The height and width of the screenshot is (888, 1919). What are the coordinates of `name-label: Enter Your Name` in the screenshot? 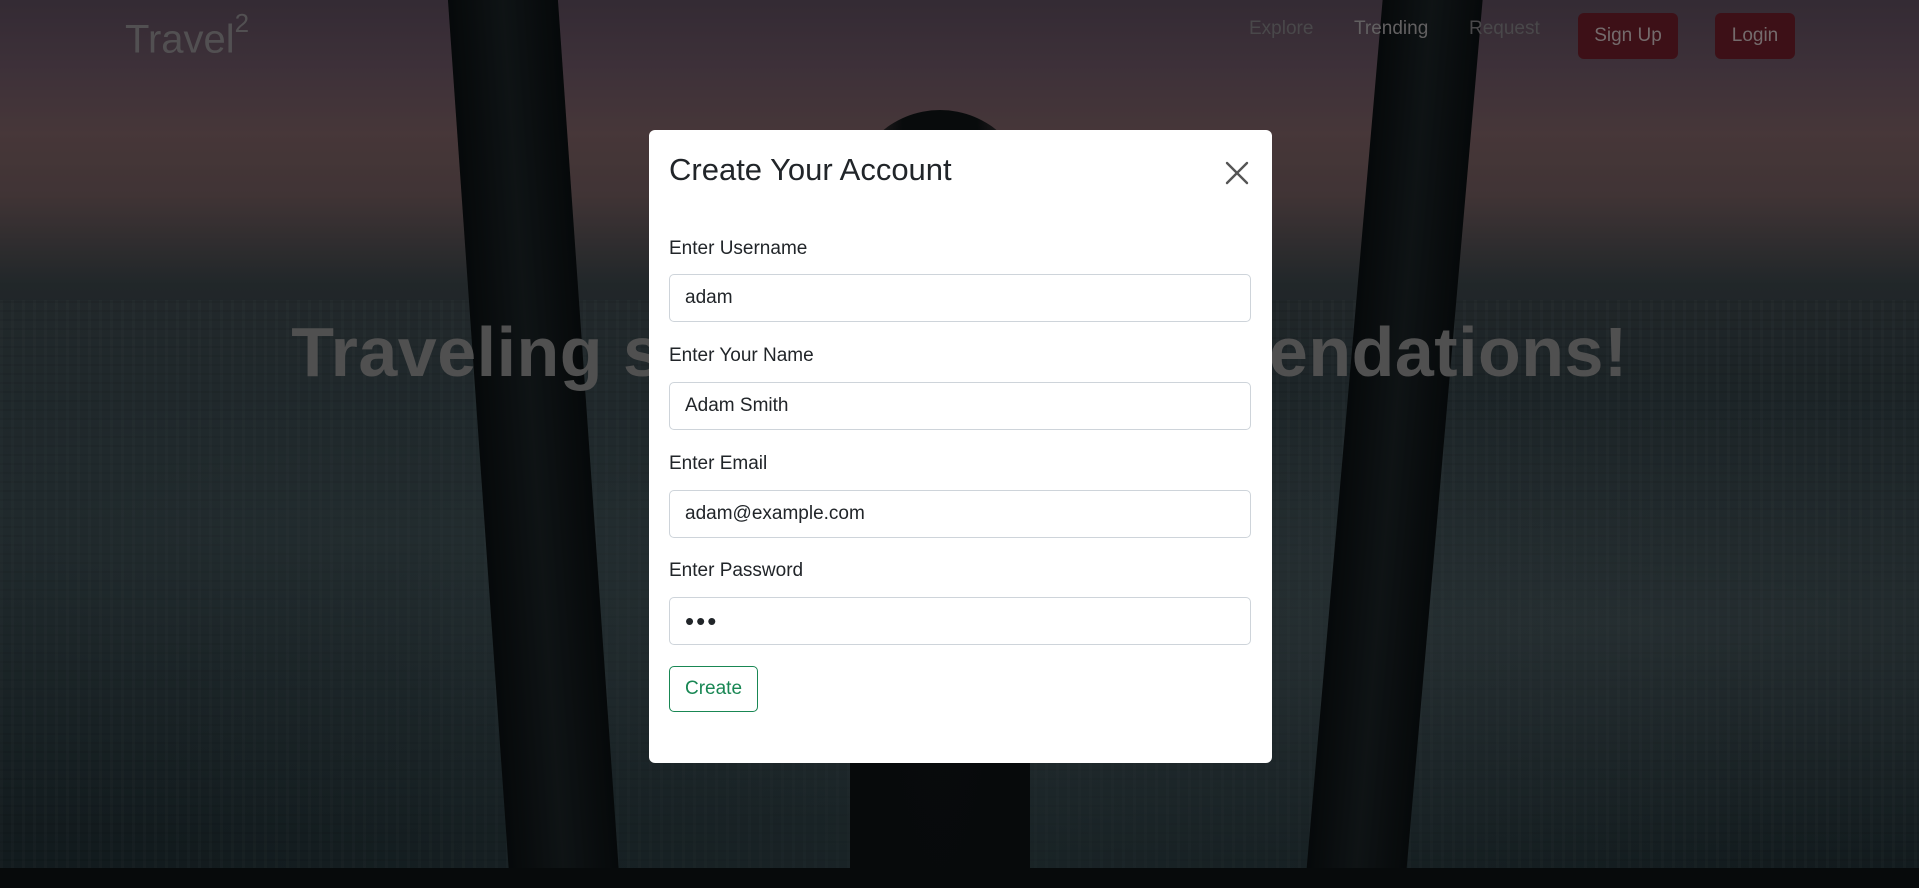 It's located at (741, 355).